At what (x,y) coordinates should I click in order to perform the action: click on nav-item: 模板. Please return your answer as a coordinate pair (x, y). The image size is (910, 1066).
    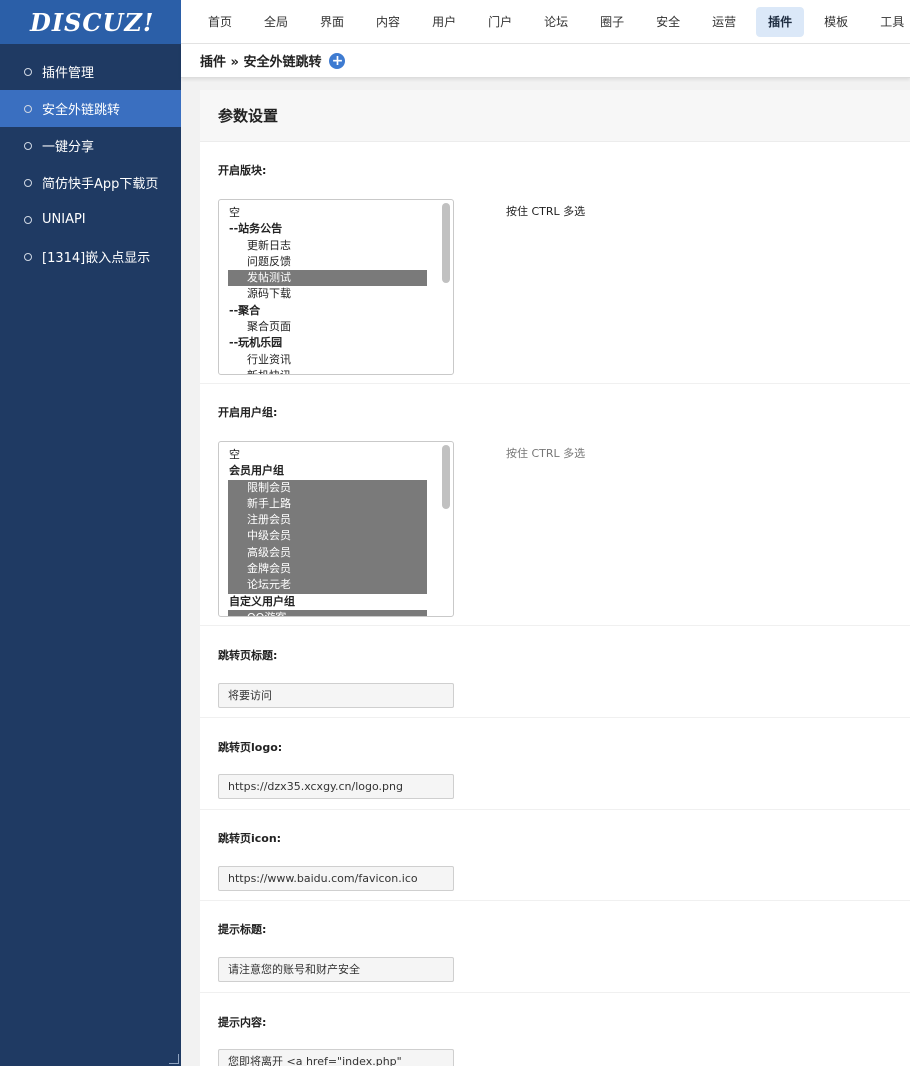
    Looking at the image, I should click on (836, 22).